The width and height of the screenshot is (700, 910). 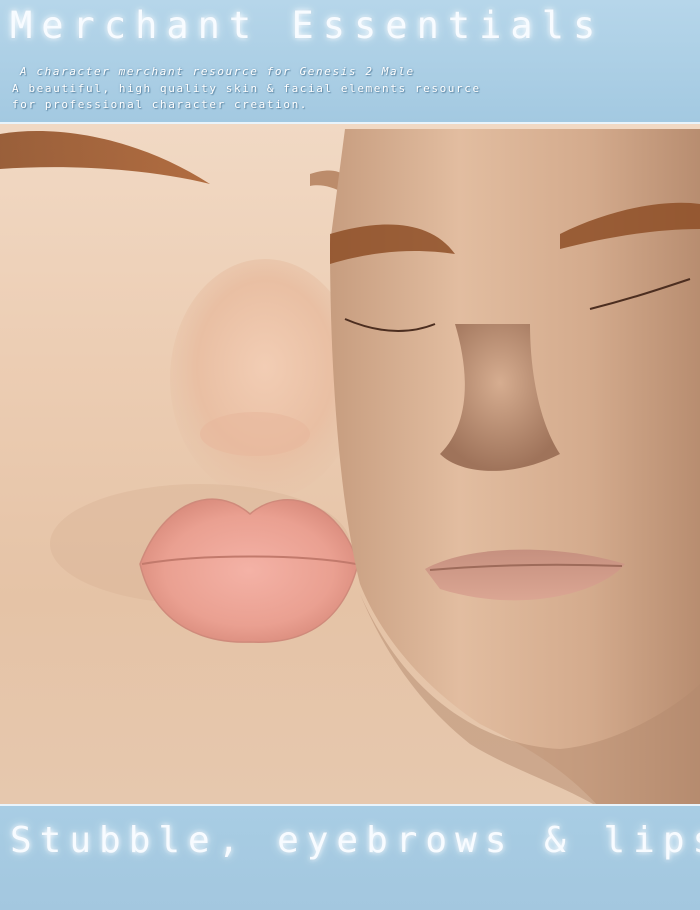 What do you see at coordinates (249, 570) in the screenshot?
I see `lips-texture` at bounding box center [249, 570].